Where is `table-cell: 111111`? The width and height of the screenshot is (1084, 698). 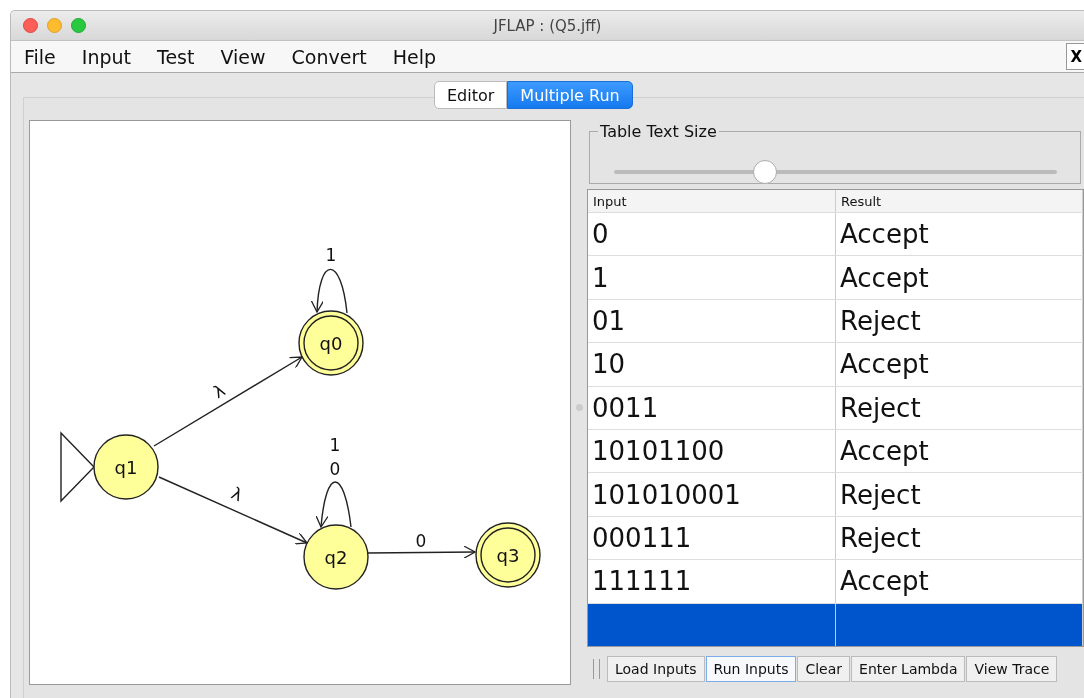 table-cell: 111111 is located at coordinates (712, 581).